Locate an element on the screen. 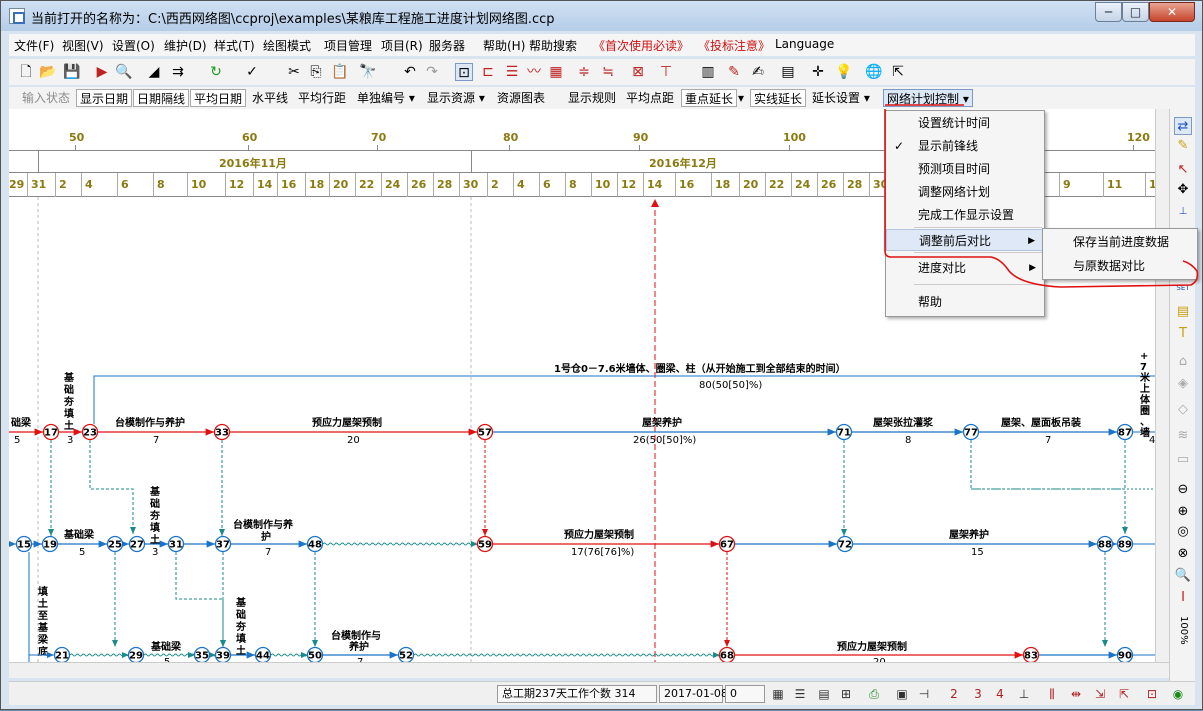  page-icon: ▣ is located at coordinates (902, 694).